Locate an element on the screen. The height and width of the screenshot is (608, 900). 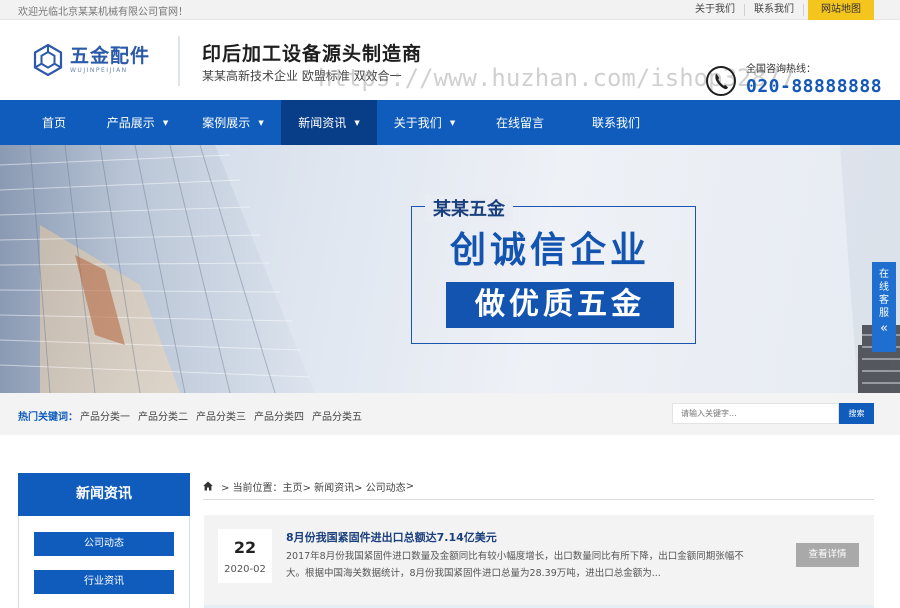
search-button: 搜索 is located at coordinates (856, 413).